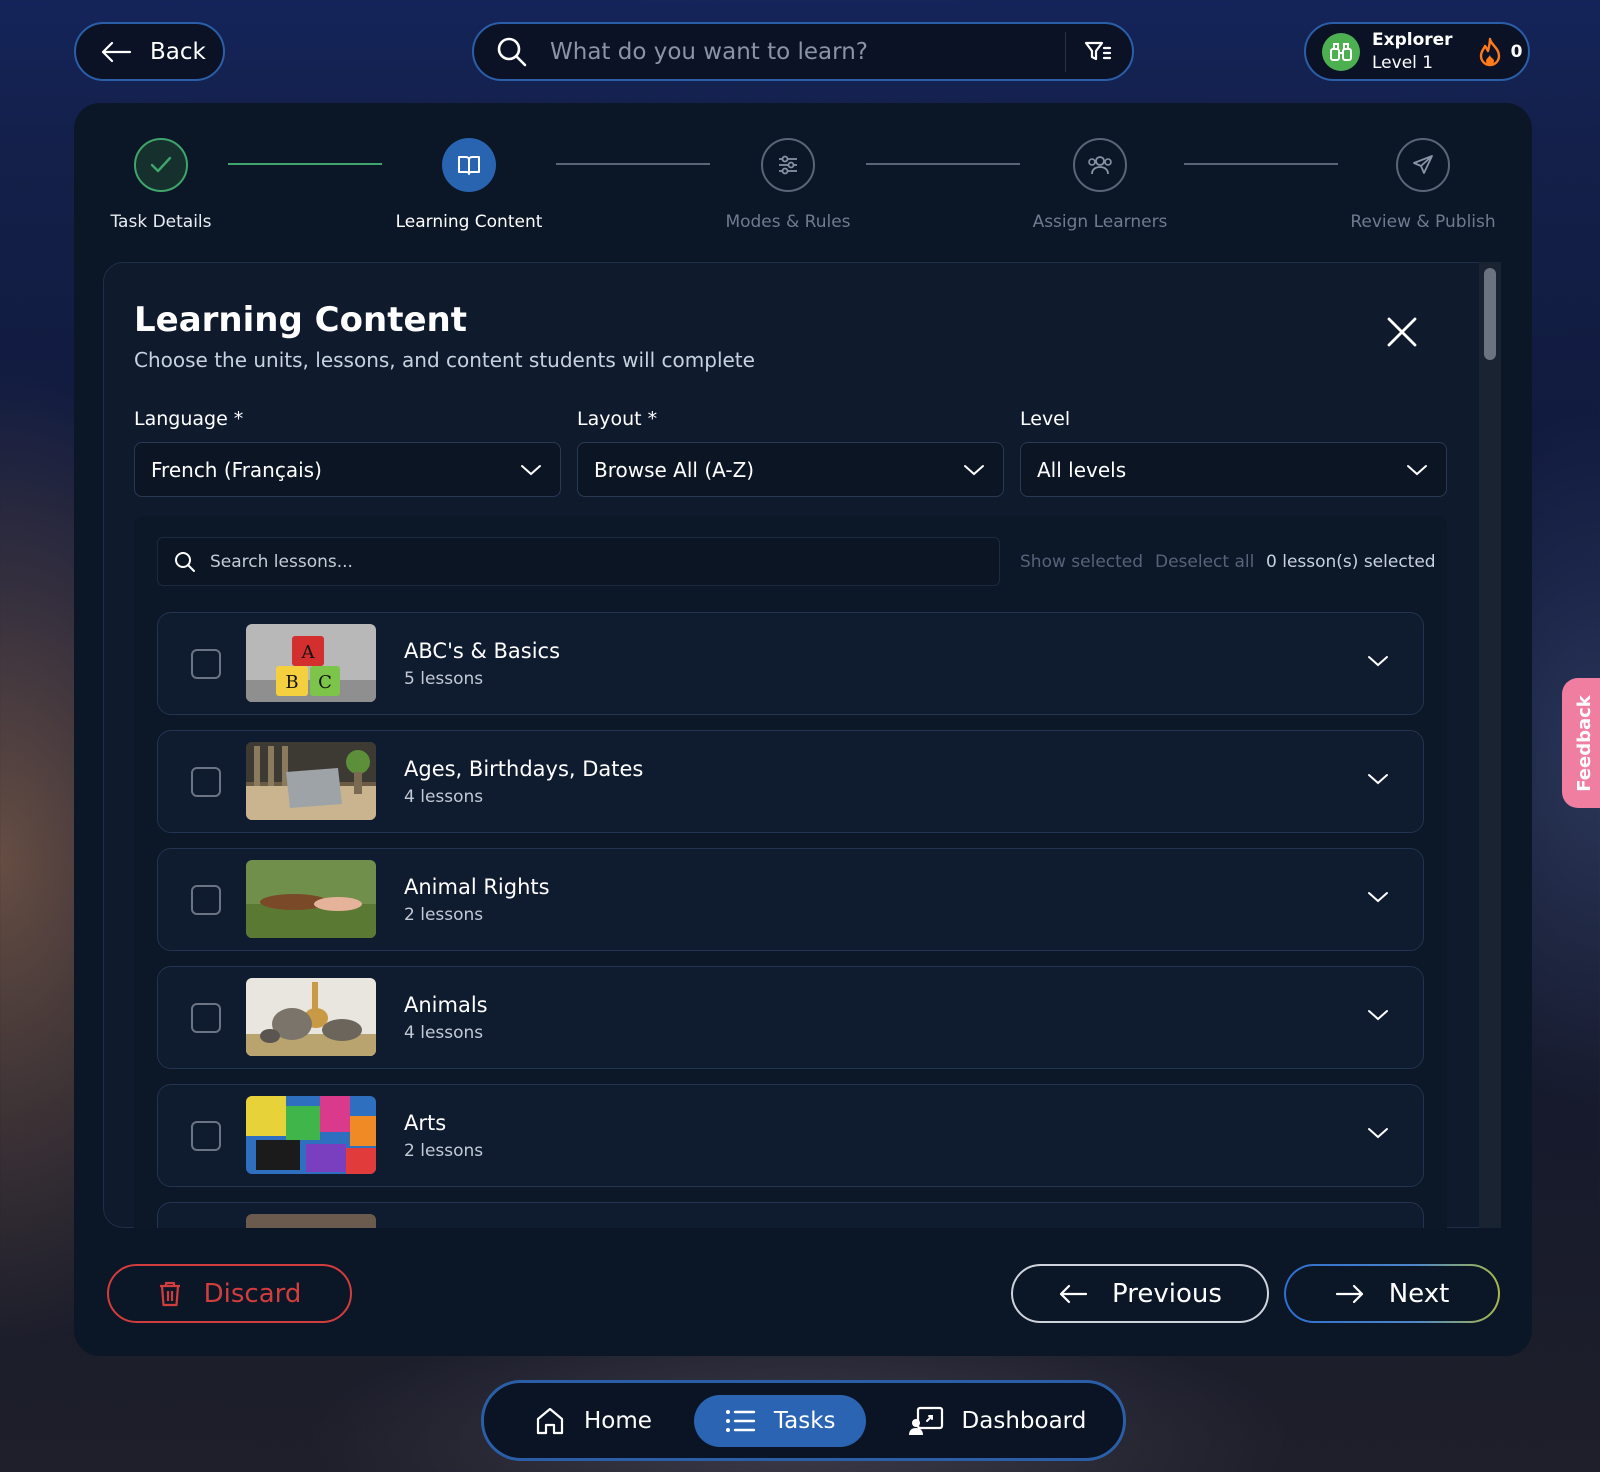 This screenshot has width=1600, height=1472. Describe the element at coordinates (347, 469) in the screenshot. I see `language-select: French (Français)` at that location.